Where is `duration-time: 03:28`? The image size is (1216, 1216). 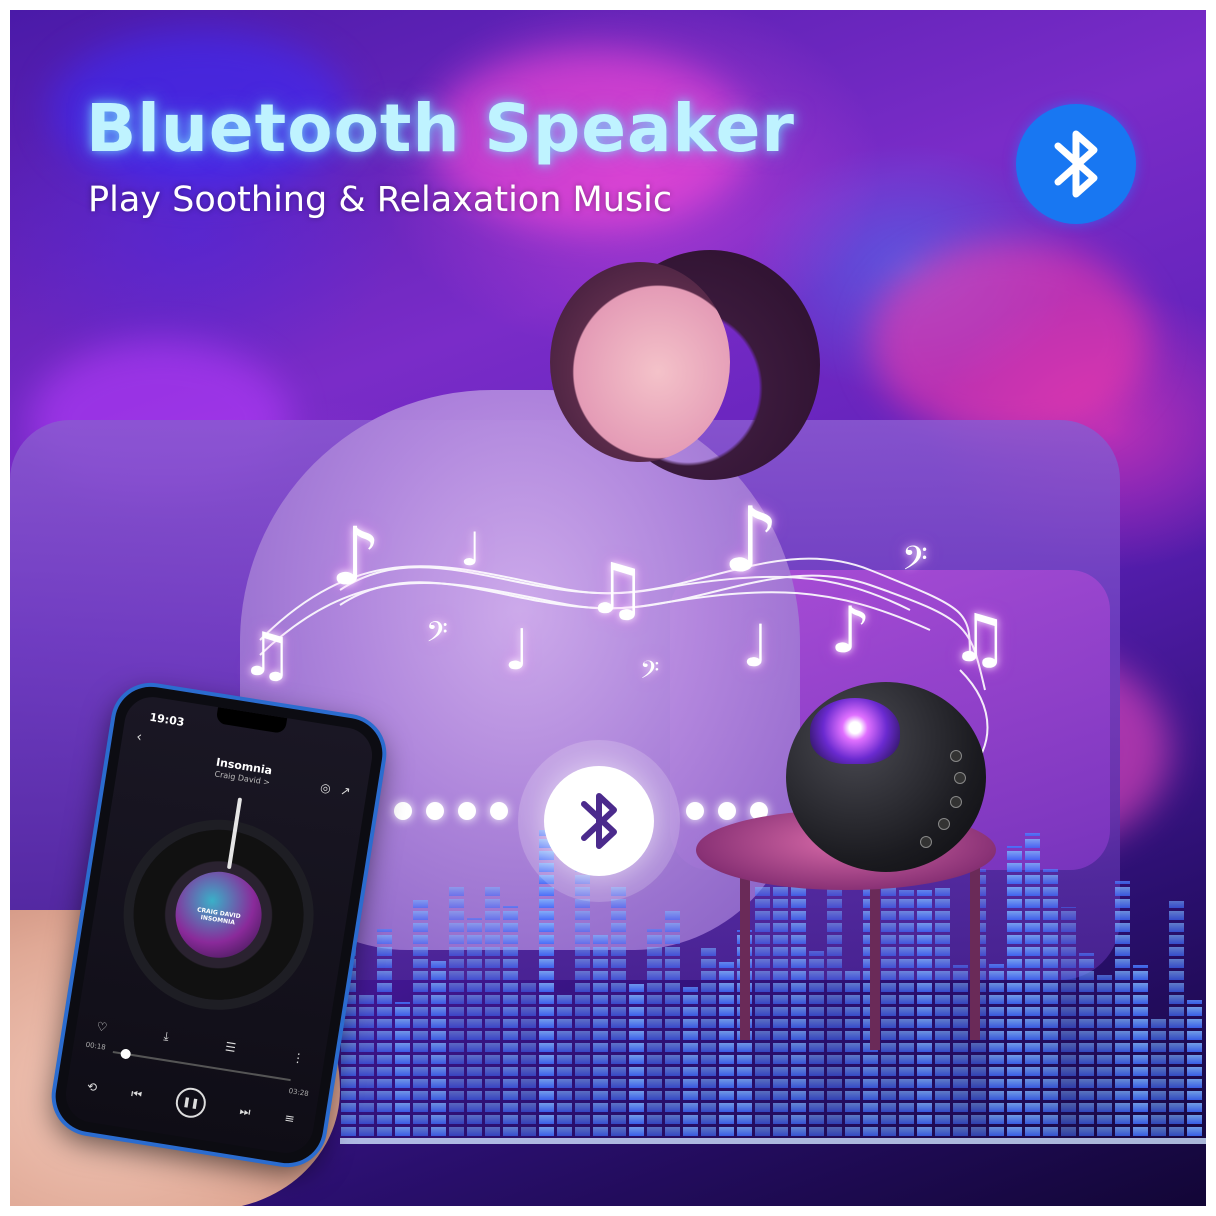
duration-time: 03:28 is located at coordinates (299, 1092).